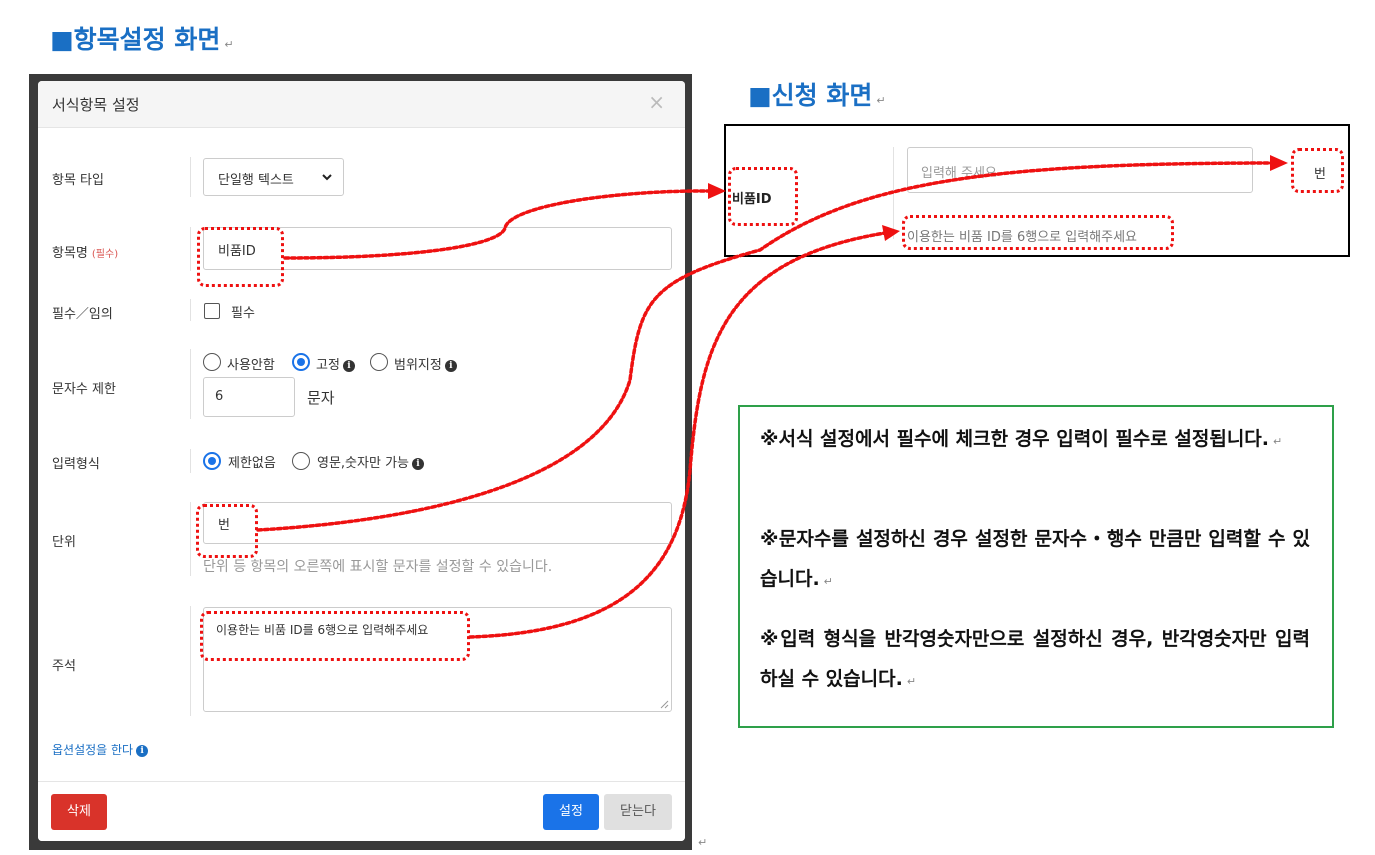 The width and height of the screenshot is (1375, 855). What do you see at coordinates (677, 435) in the screenshot?
I see `arrow-annotation` at bounding box center [677, 435].